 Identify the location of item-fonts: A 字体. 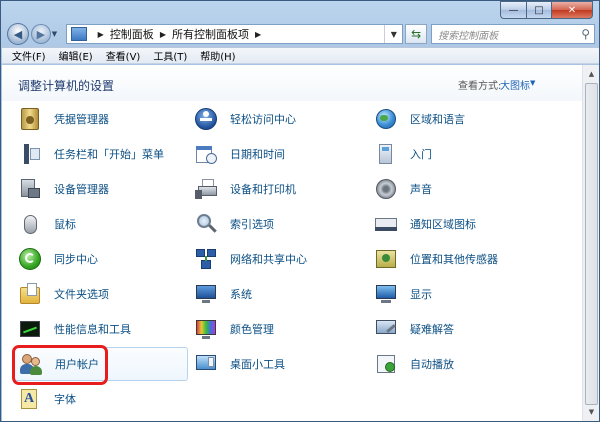
(100, 399).